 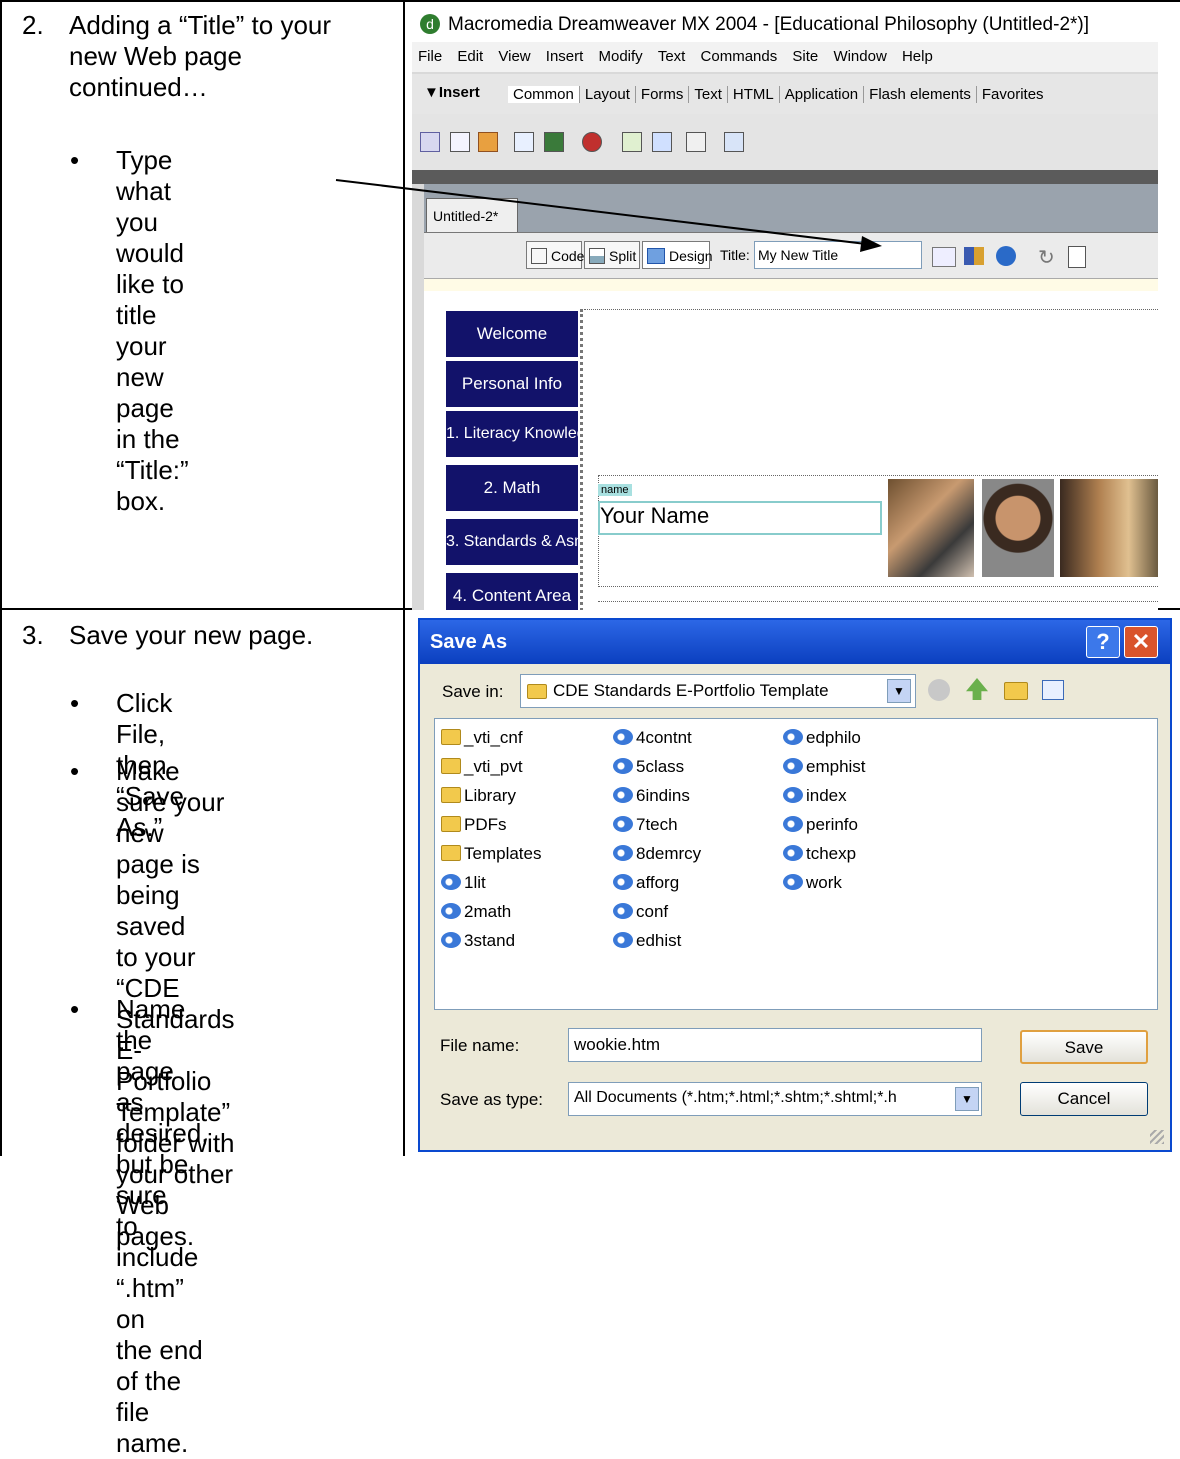 What do you see at coordinates (485, 824) in the screenshot?
I see `file-name: PDFs` at bounding box center [485, 824].